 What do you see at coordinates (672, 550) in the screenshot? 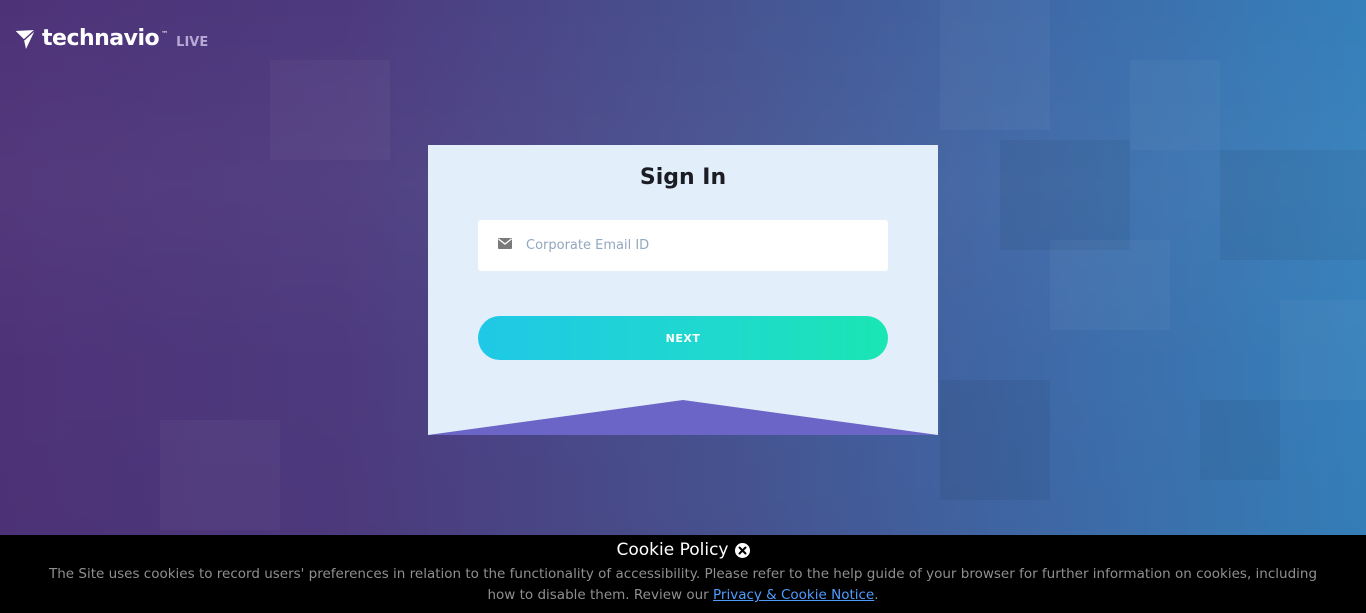
I see `cookie-title-text: Cookie Policy` at bounding box center [672, 550].